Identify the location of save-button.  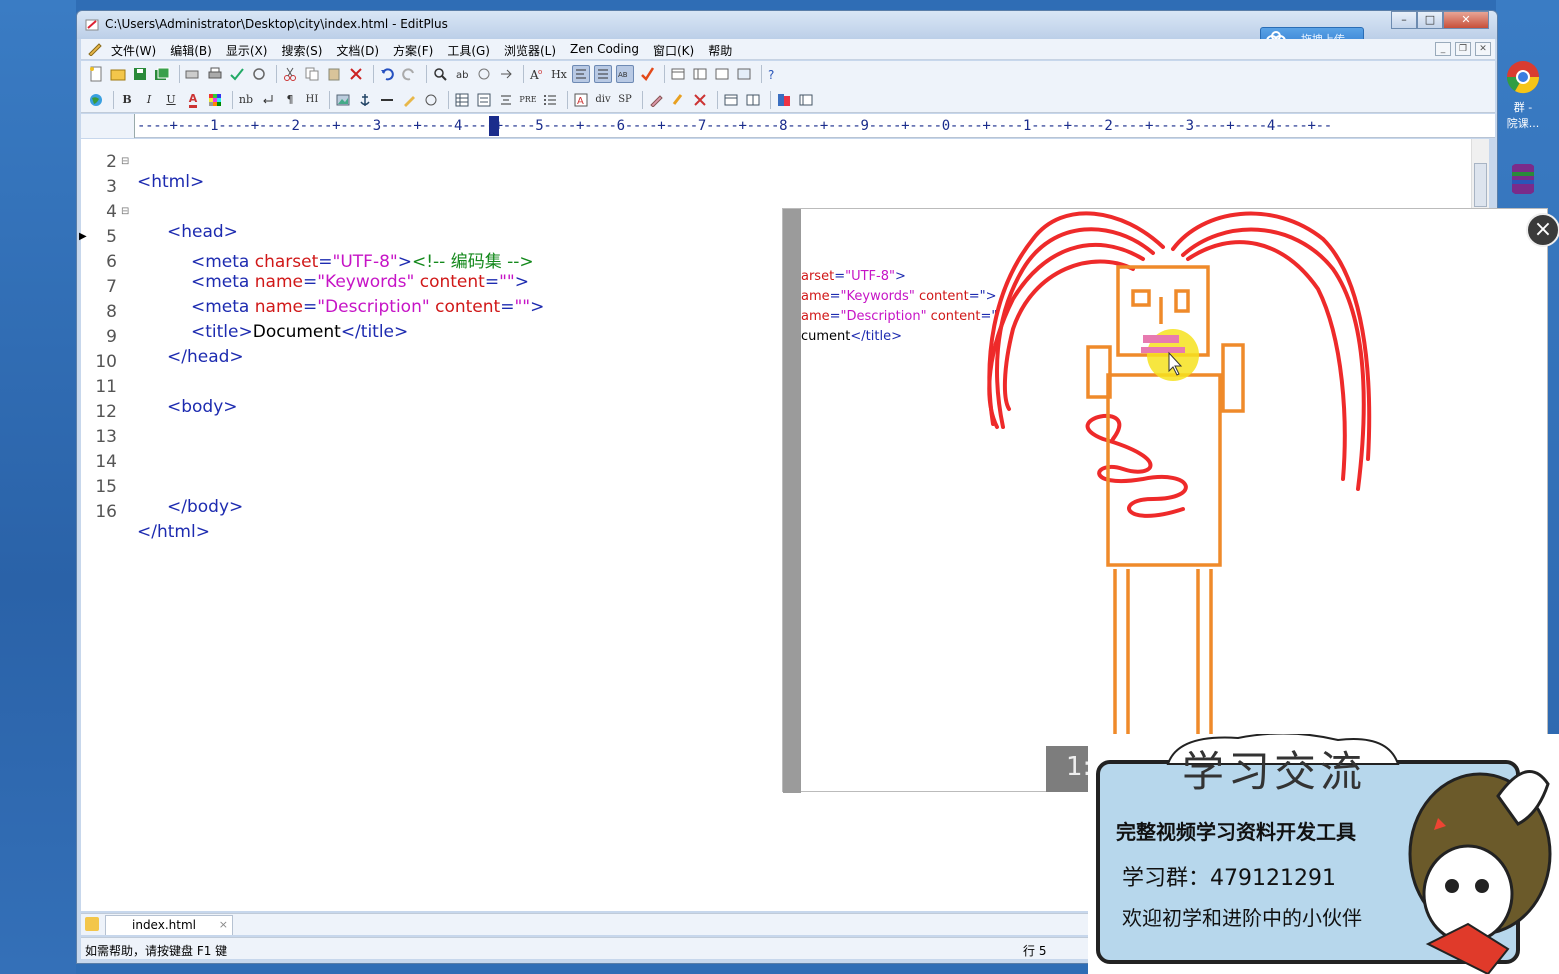
(140, 74).